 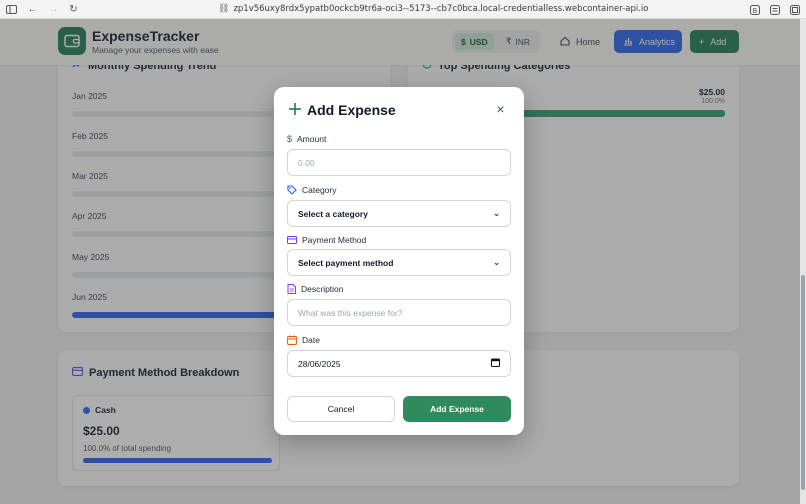 What do you see at coordinates (803, 382) in the screenshot?
I see `scrollbar-thumb` at bounding box center [803, 382].